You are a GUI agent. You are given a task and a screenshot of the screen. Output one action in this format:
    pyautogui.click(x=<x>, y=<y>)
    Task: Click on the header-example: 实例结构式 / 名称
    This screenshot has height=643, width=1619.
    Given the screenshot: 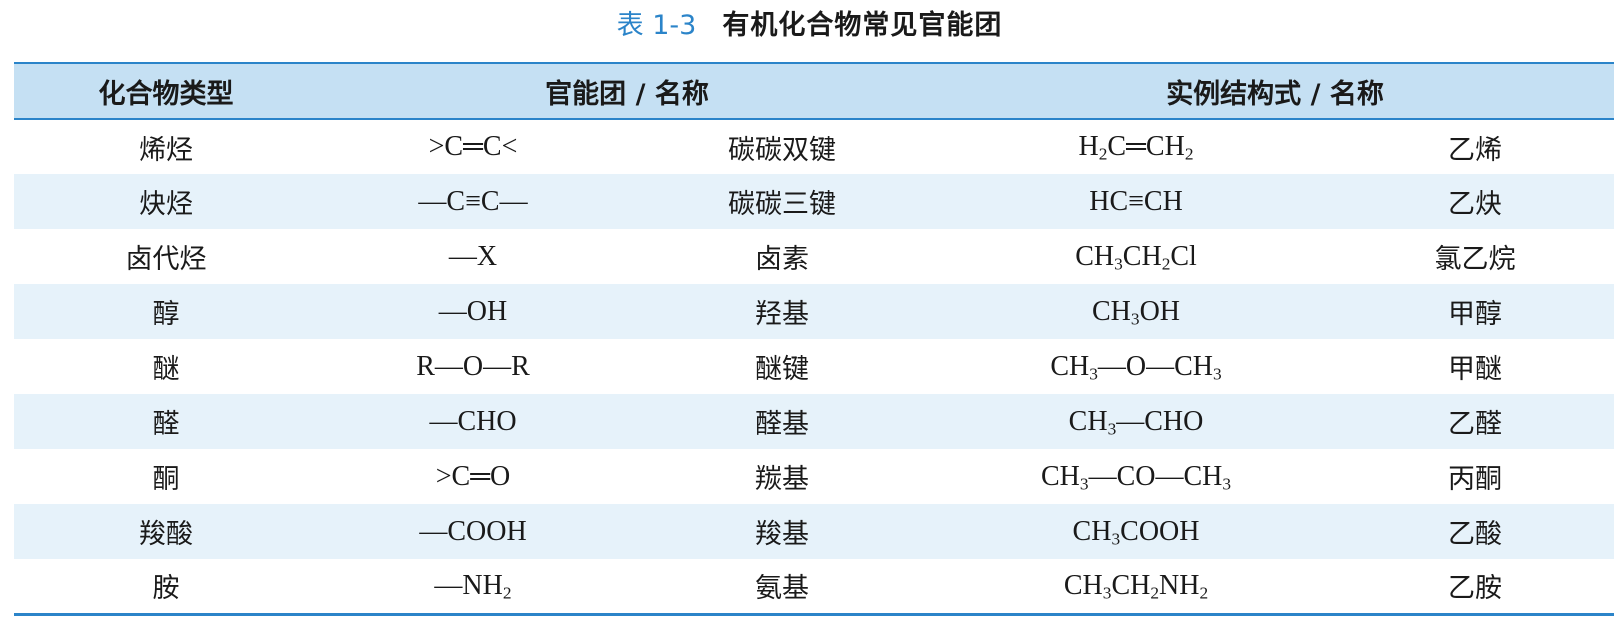 What is the action you would take?
    pyautogui.click(x=1275, y=94)
    